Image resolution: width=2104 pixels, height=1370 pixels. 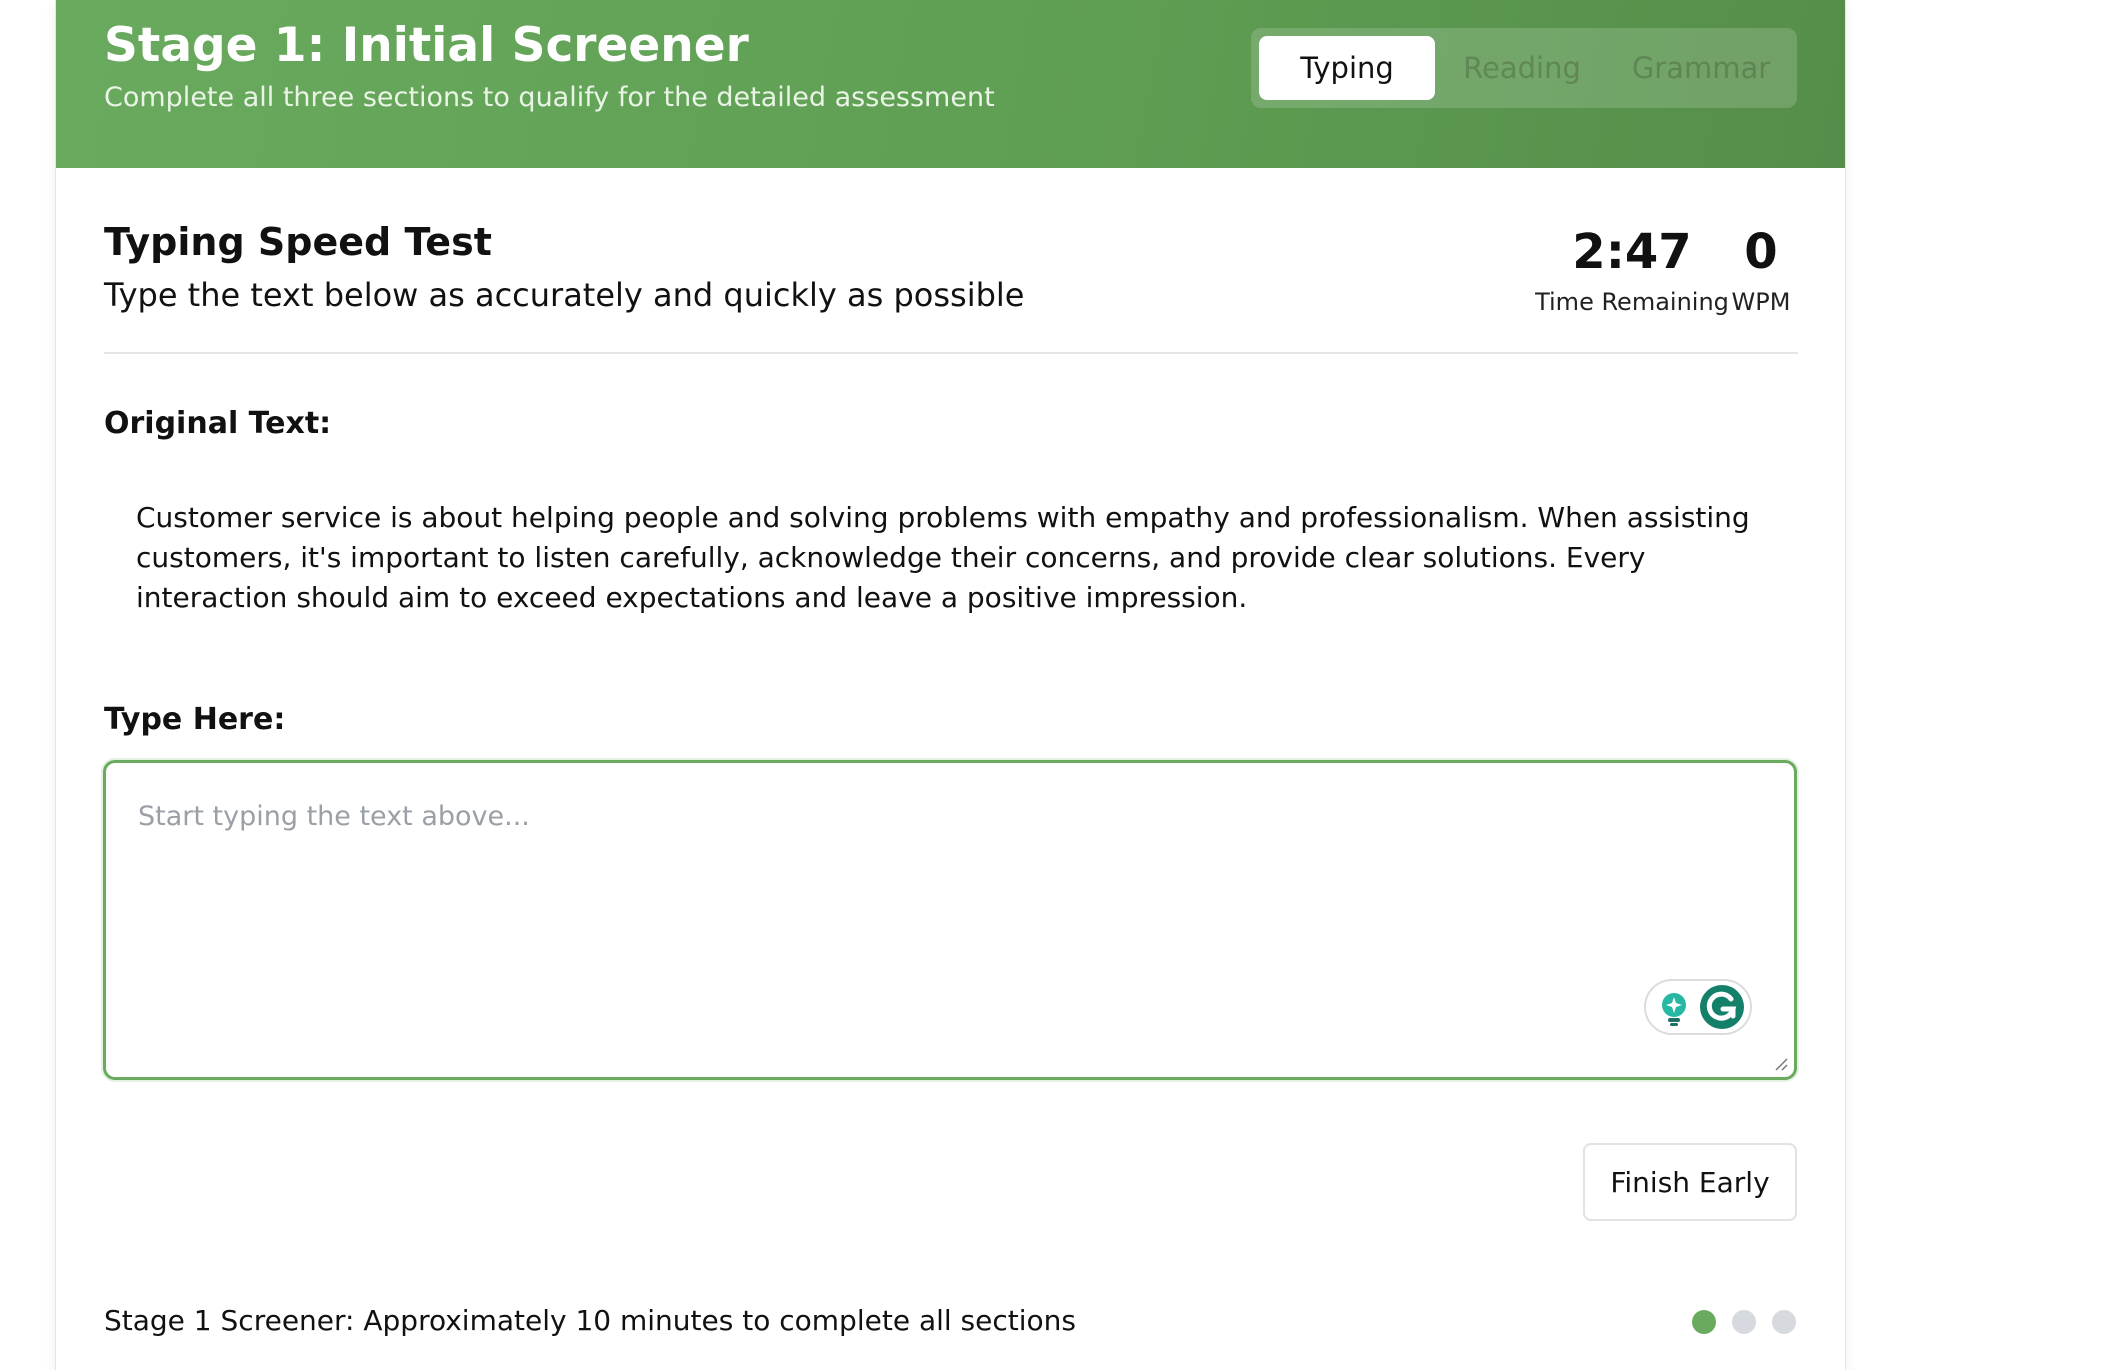 I want to click on time-remaining-label: Time Remaining, so click(x=1632, y=302).